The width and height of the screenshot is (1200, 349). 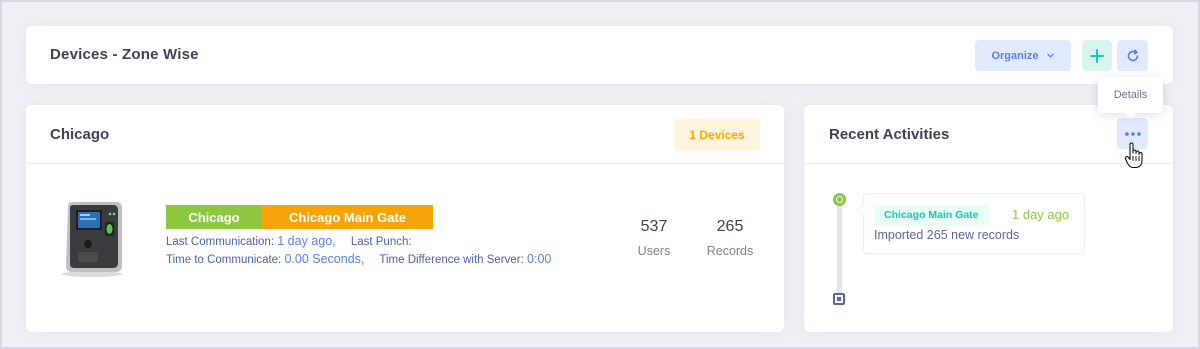 What do you see at coordinates (1130, 98) in the screenshot?
I see `details-tooltip: Details` at bounding box center [1130, 98].